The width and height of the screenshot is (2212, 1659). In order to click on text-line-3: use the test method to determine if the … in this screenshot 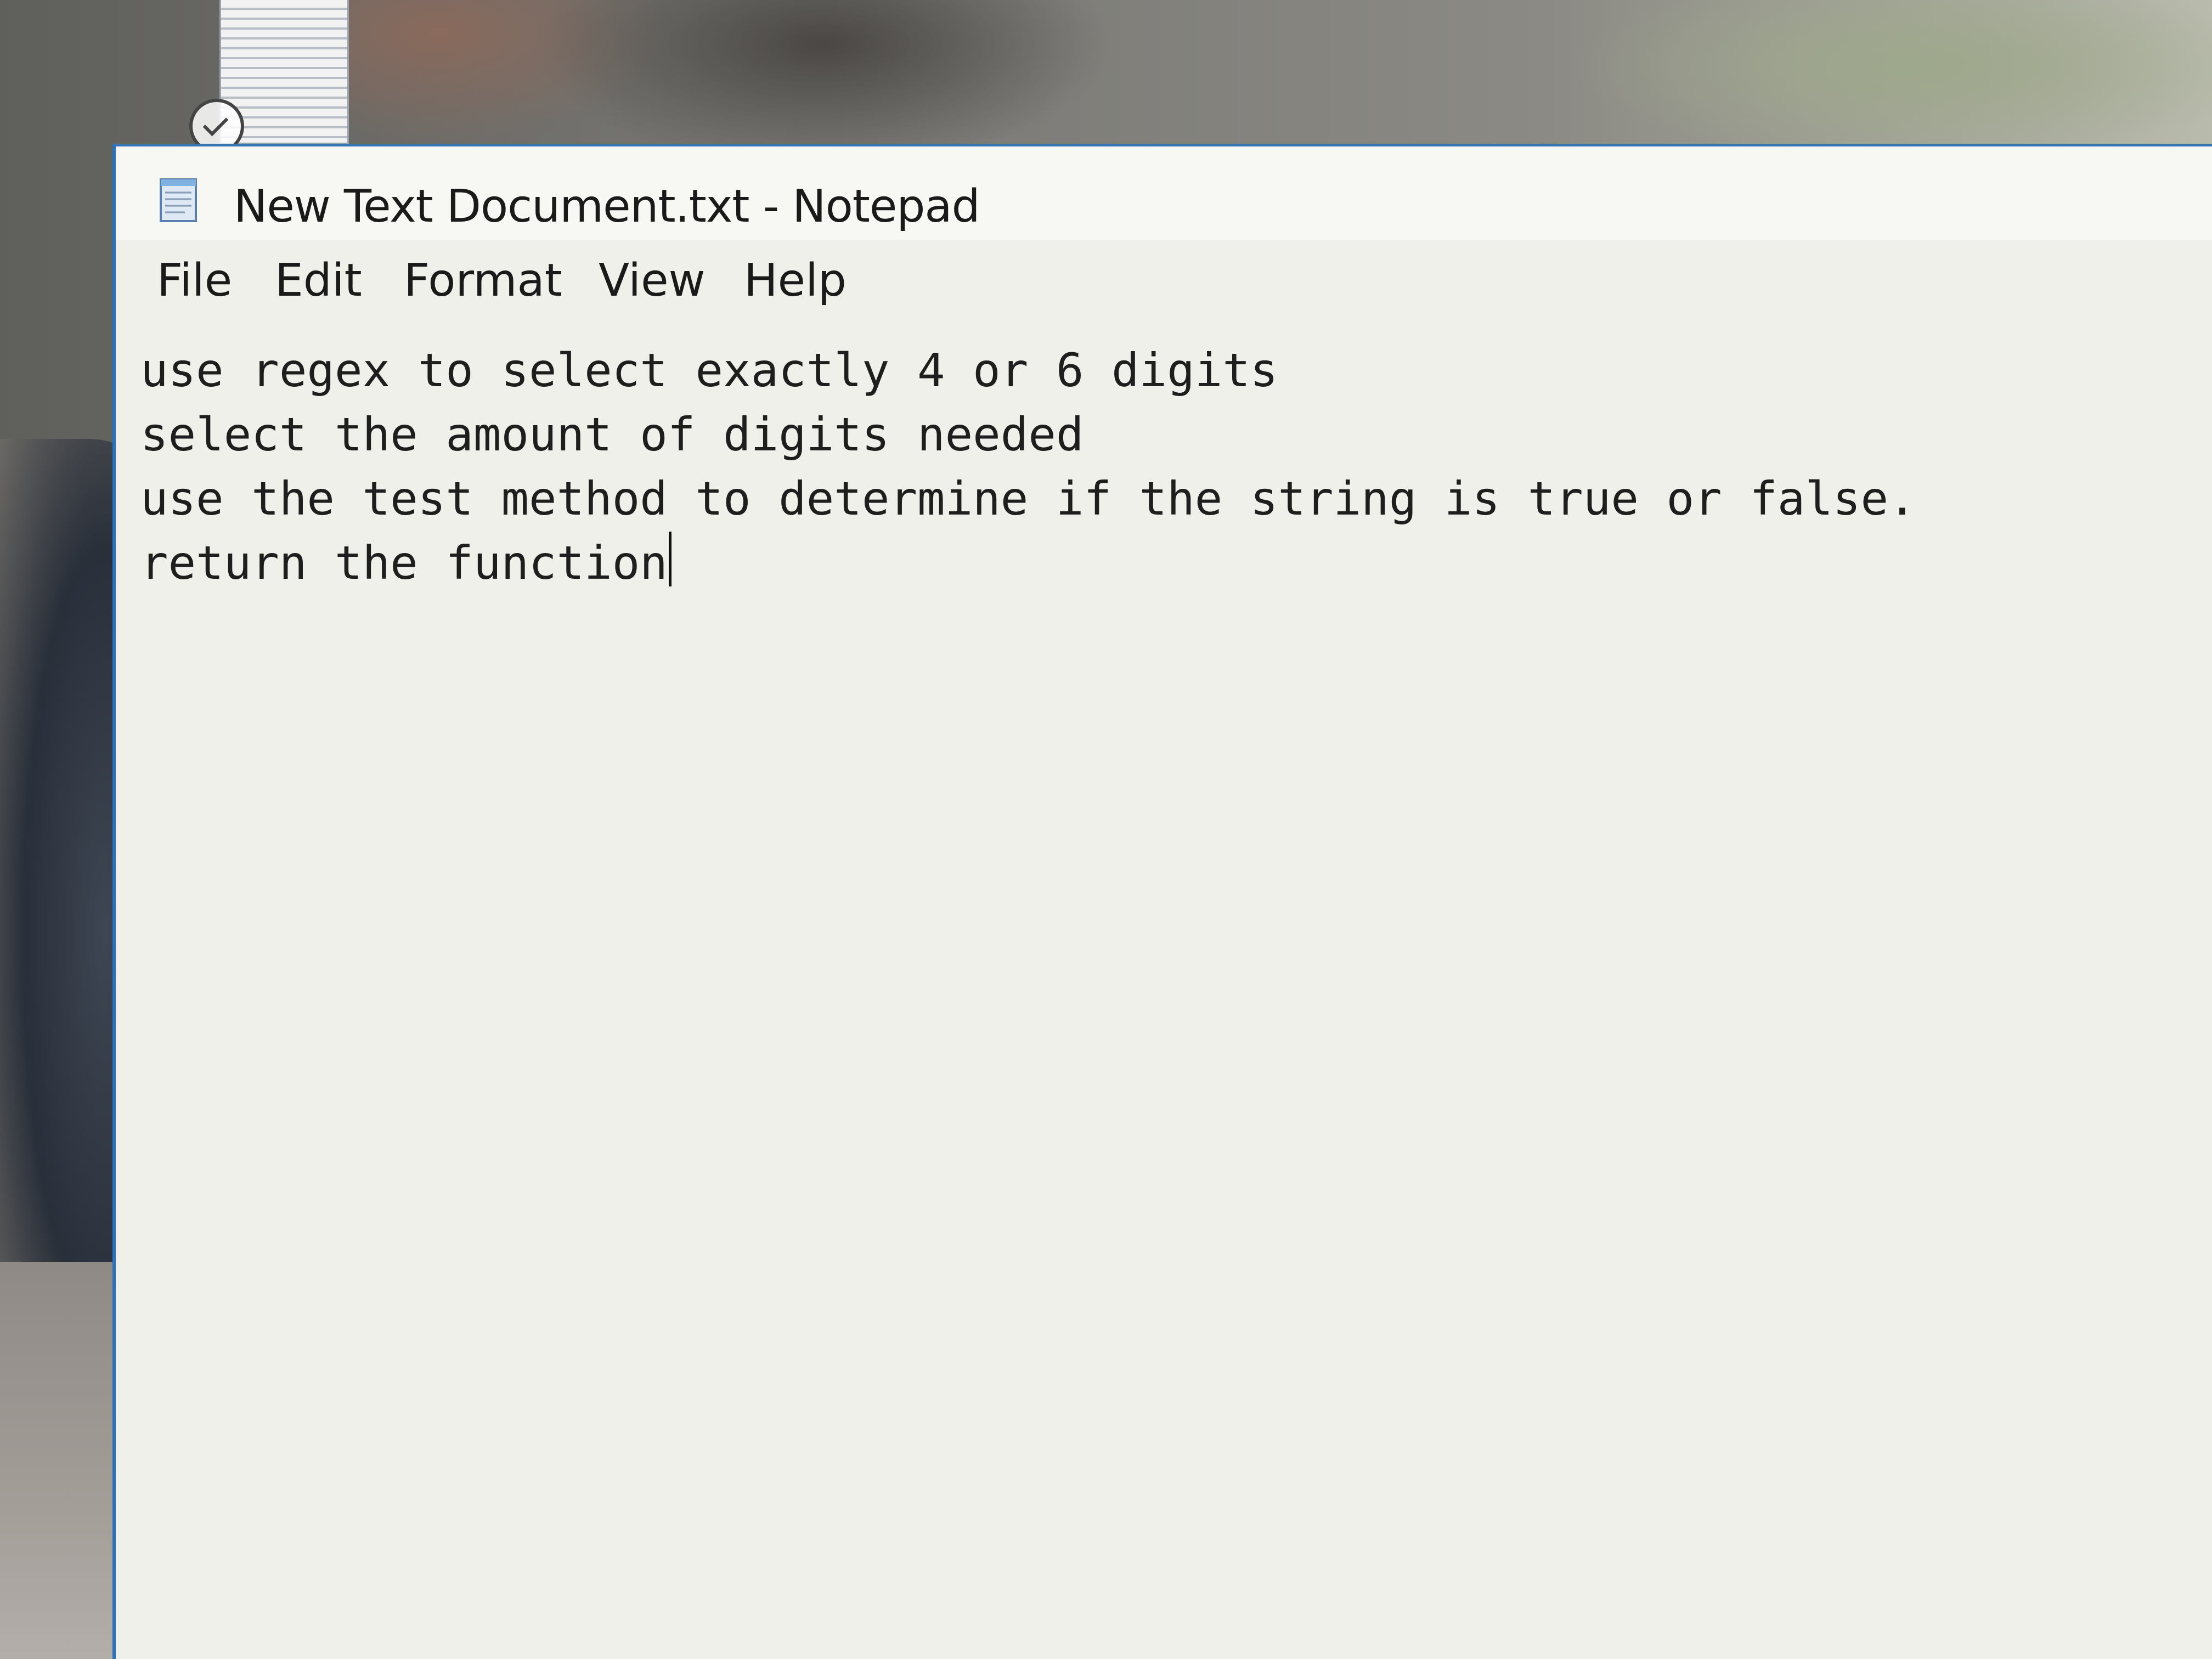, I will do `click(1028, 499)`.